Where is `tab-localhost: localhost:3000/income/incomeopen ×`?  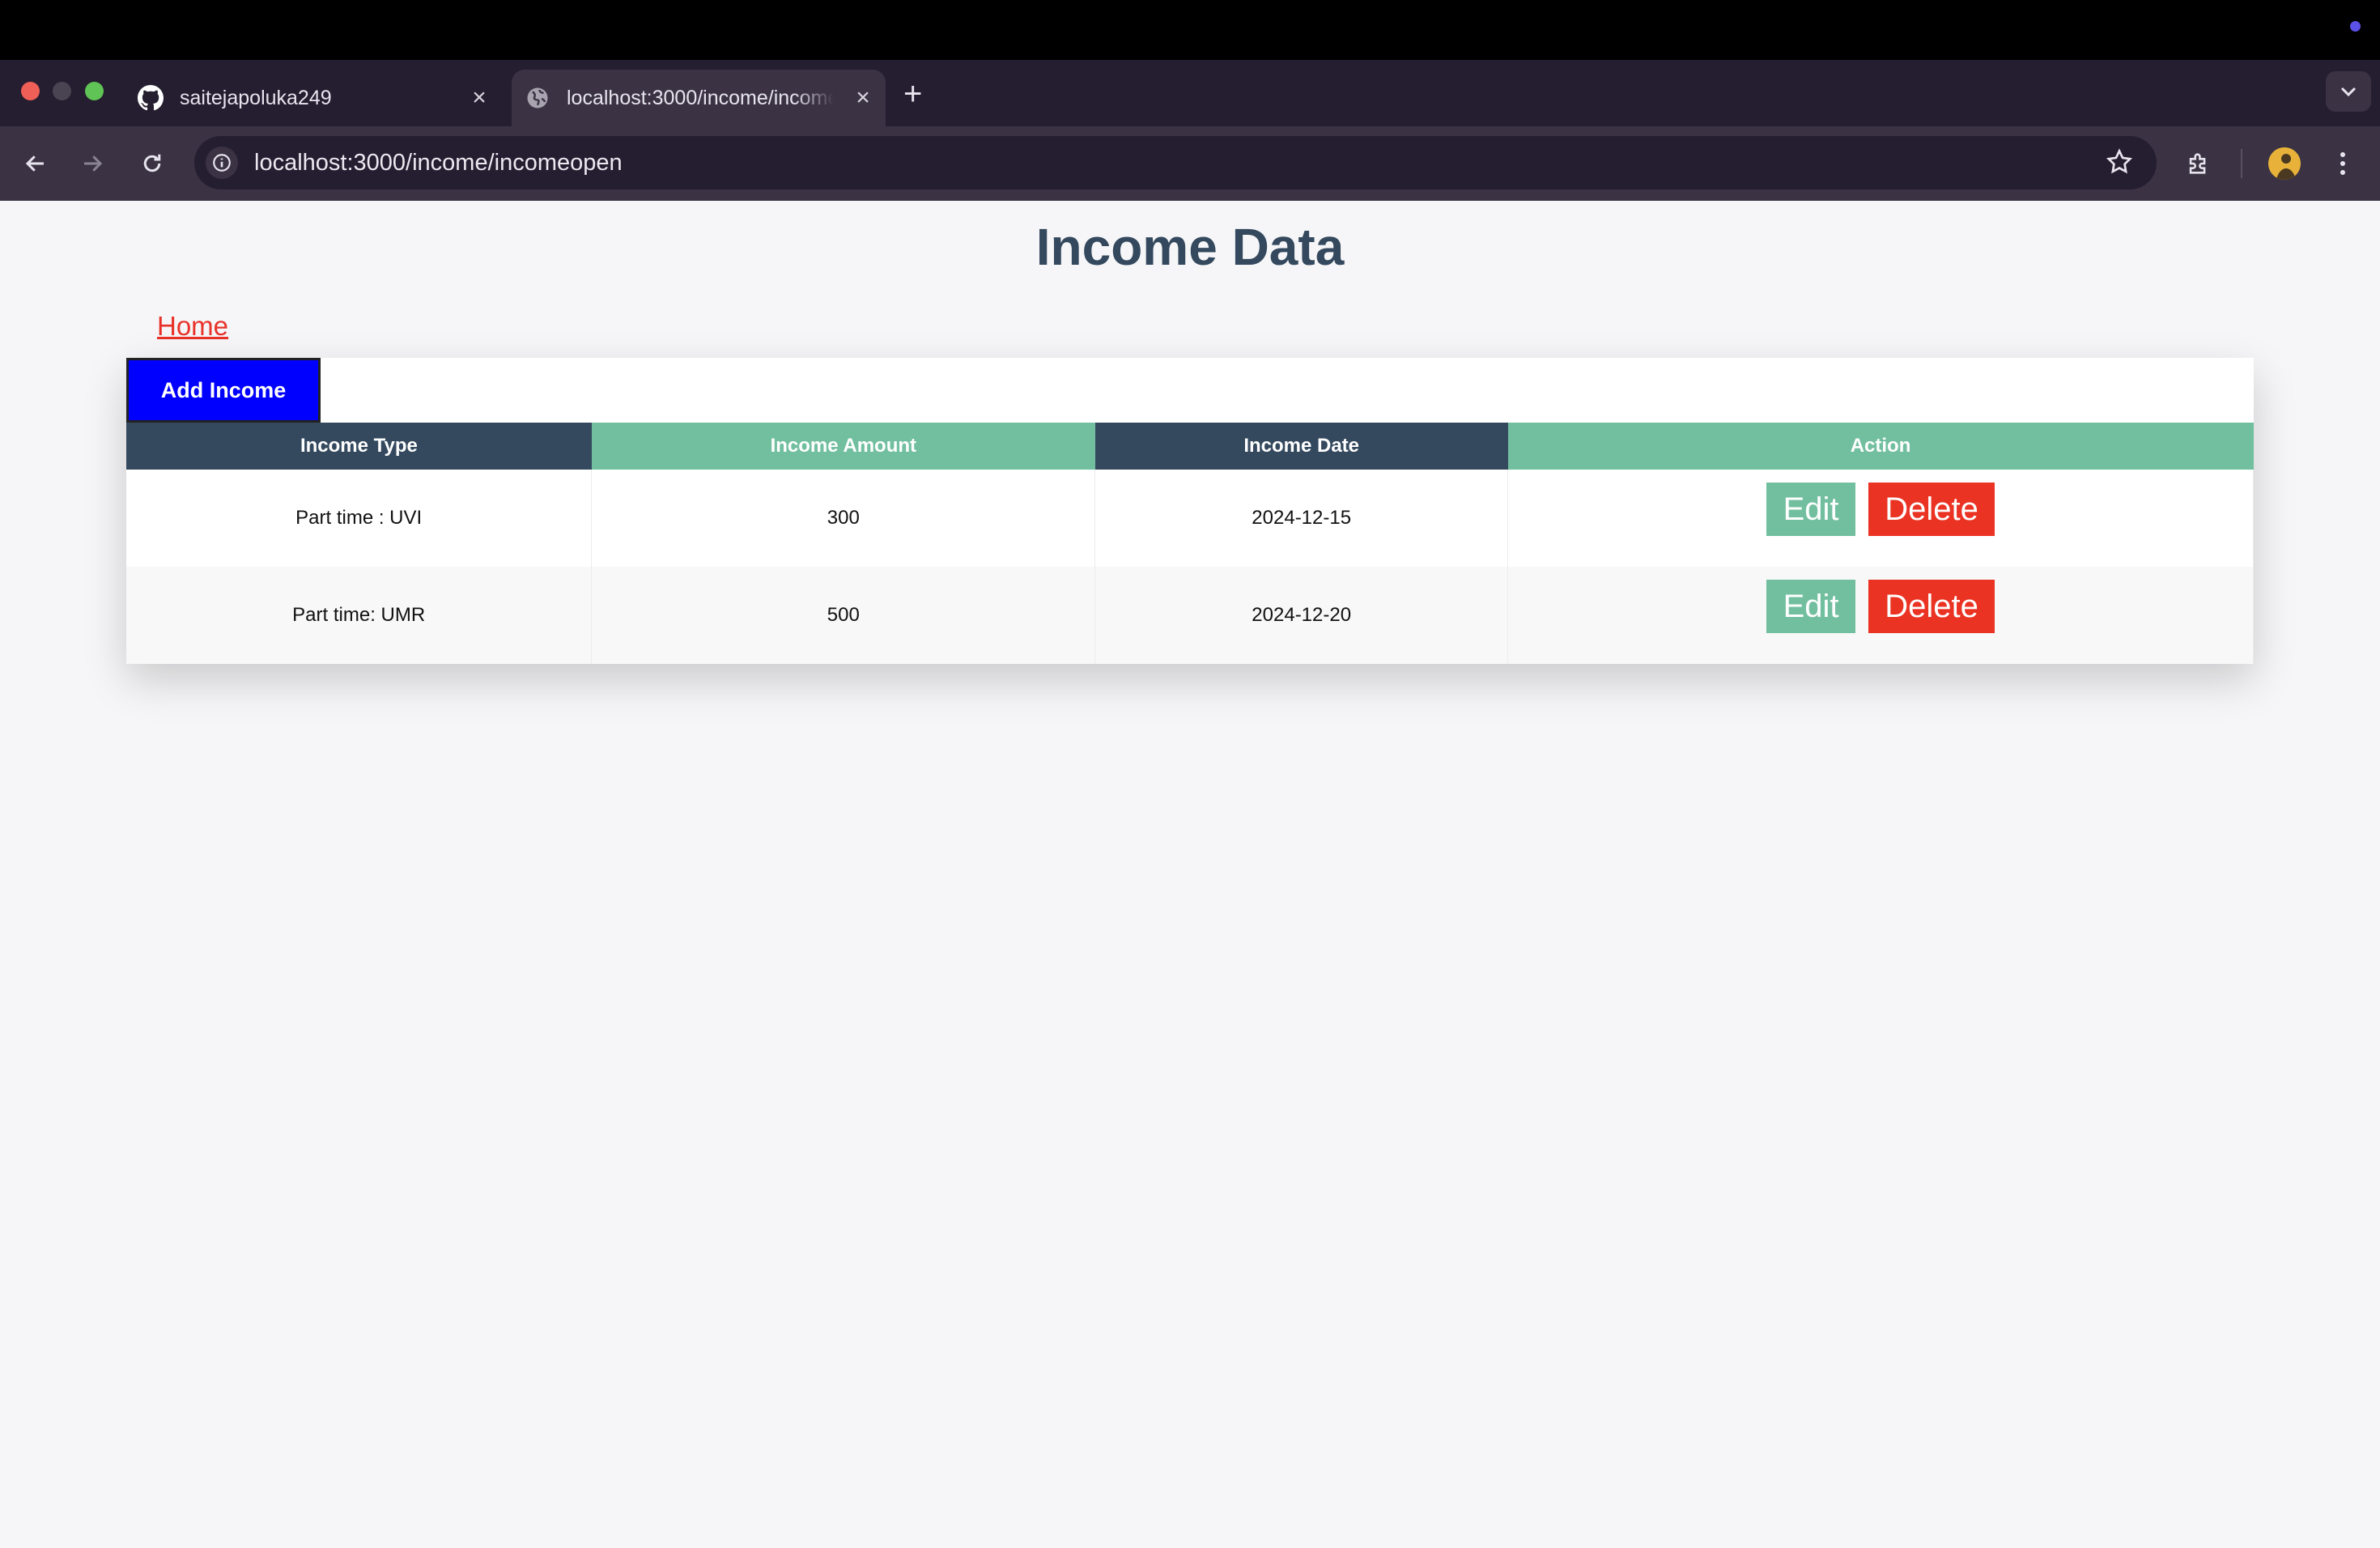 tab-localhost: localhost:3000/income/incomeopen × is located at coordinates (699, 98).